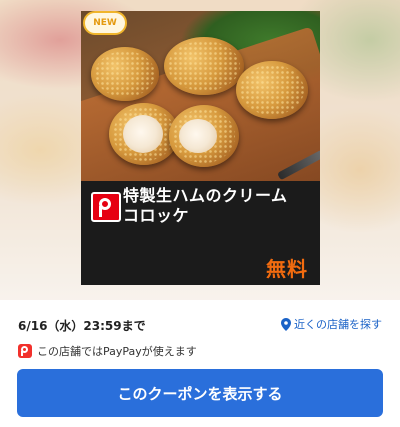 The image size is (400, 427). Describe the element at coordinates (82, 326) in the screenshot. I see `deadline-text: 6/16（水）23:59まで` at that location.